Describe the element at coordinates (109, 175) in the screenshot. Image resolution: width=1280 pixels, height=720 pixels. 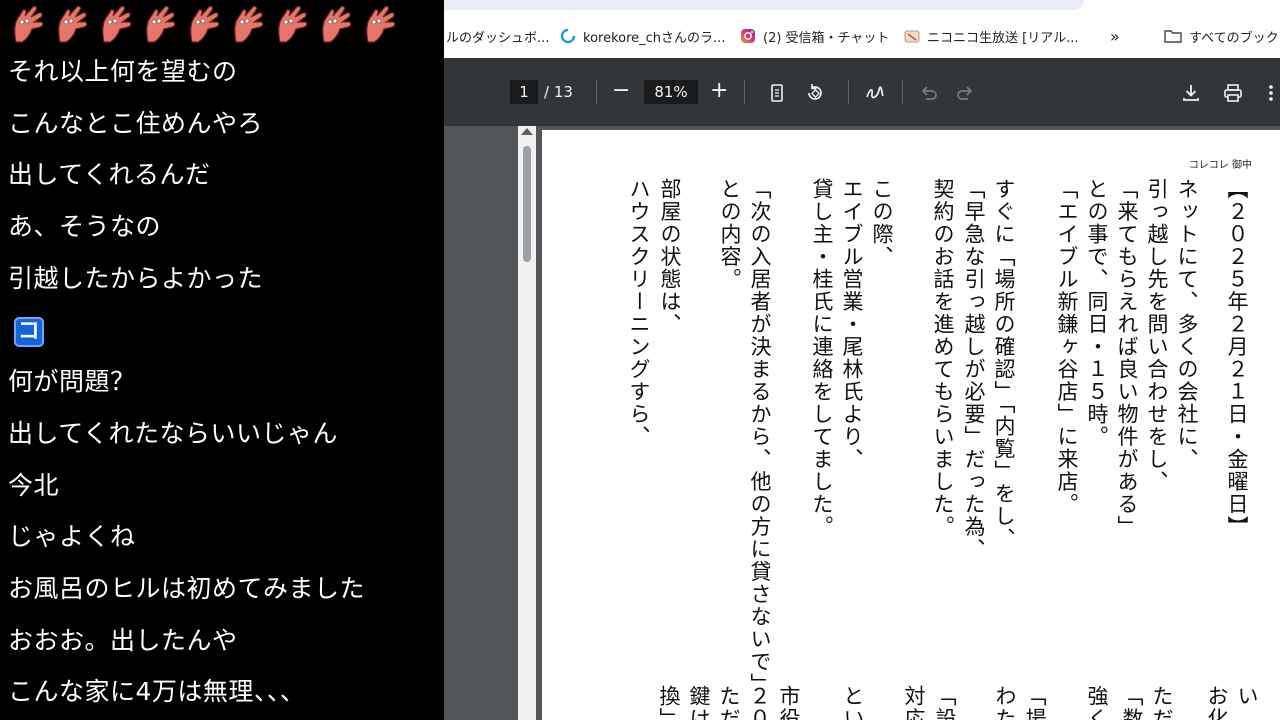
I see `comment-line: 出してくれるんだ` at that location.